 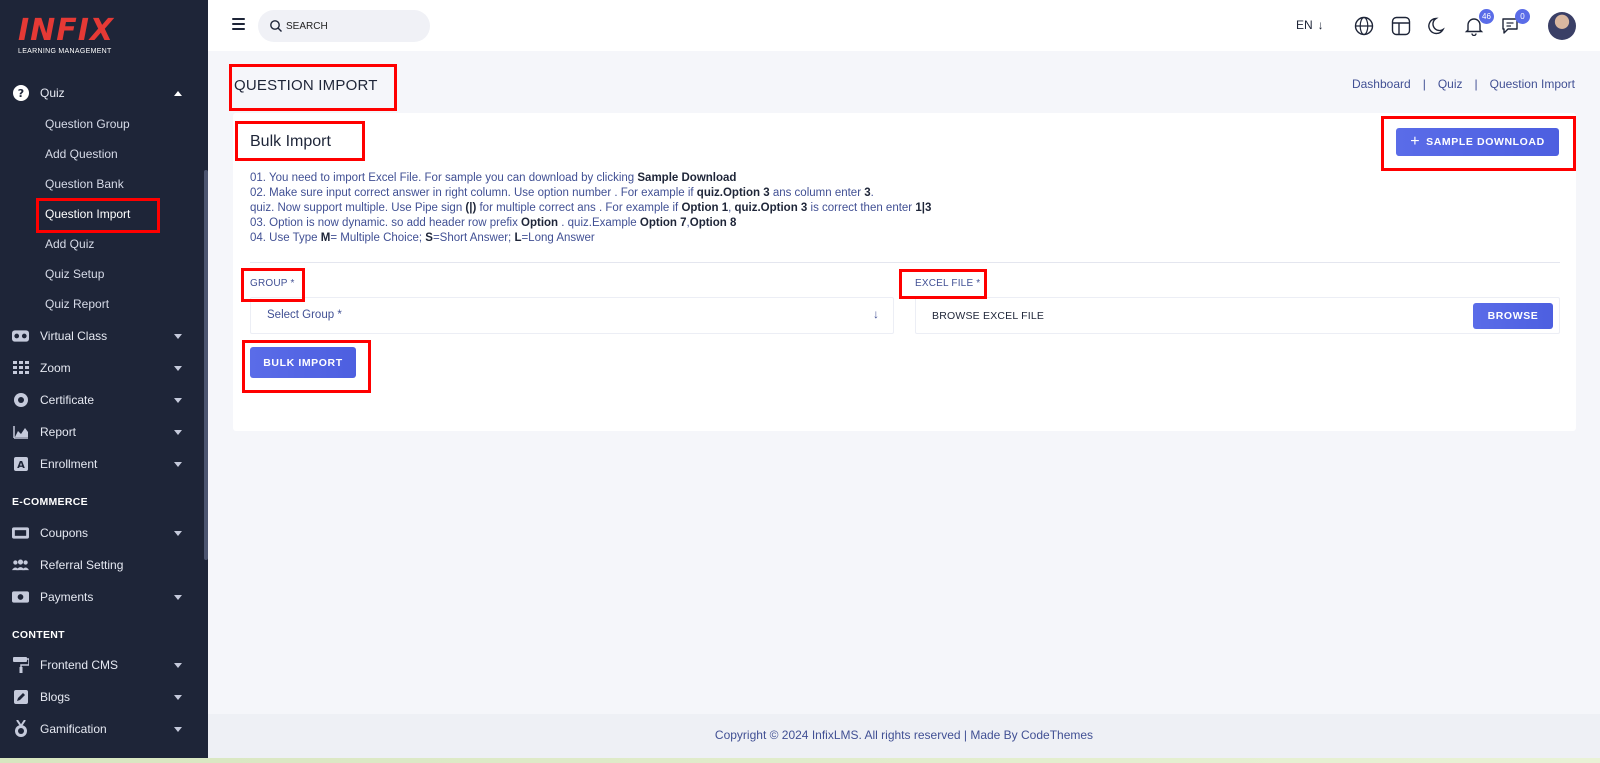 What do you see at coordinates (1401, 26) in the screenshot?
I see `layout-icon` at bounding box center [1401, 26].